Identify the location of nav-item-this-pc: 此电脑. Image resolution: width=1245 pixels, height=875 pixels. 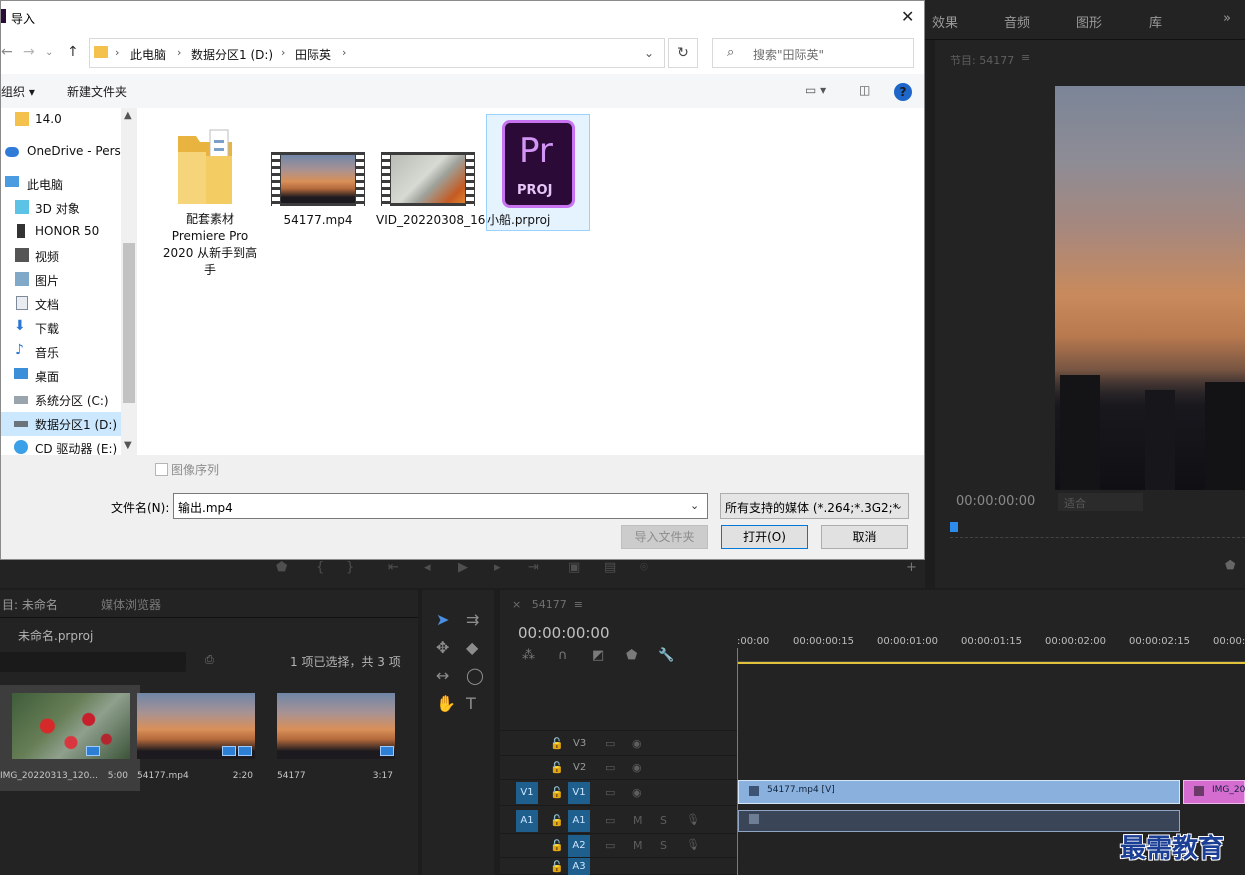
(61, 184).